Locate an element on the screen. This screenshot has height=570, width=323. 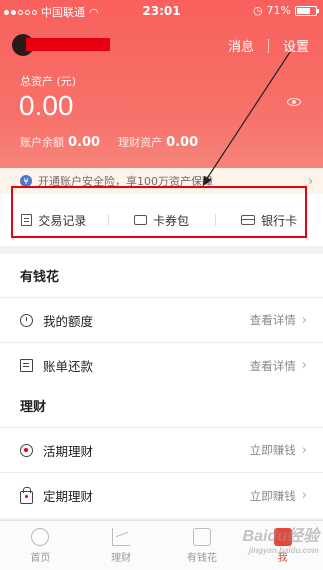
my-credit-row: 我的额度 查看详情 › is located at coordinates (161, 320).